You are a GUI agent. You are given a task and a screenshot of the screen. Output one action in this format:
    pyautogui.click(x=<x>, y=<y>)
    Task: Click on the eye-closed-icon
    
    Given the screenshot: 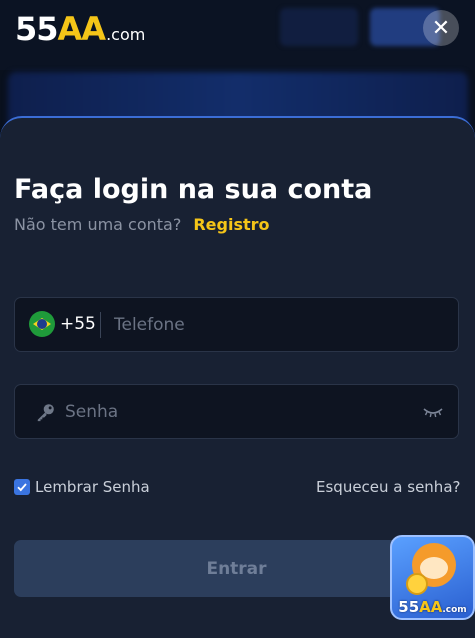 What is the action you would take?
    pyautogui.click(x=433, y=412)
    